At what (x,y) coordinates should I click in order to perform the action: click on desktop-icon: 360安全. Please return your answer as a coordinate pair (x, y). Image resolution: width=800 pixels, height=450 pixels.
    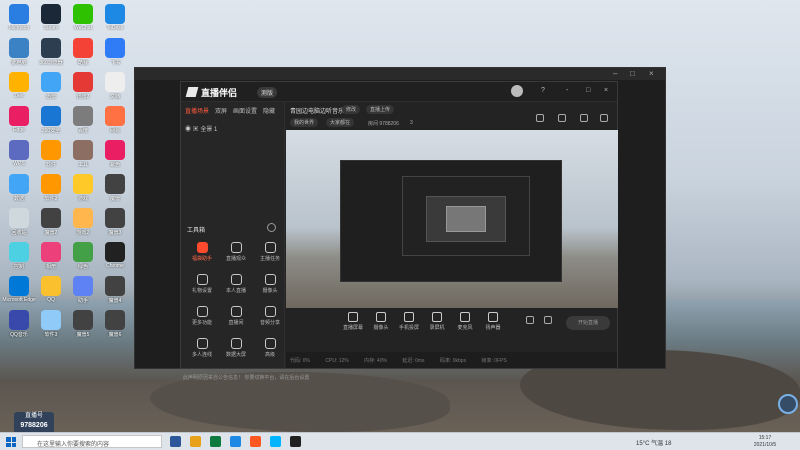
    Looking at the image, I should click on (51, 120).